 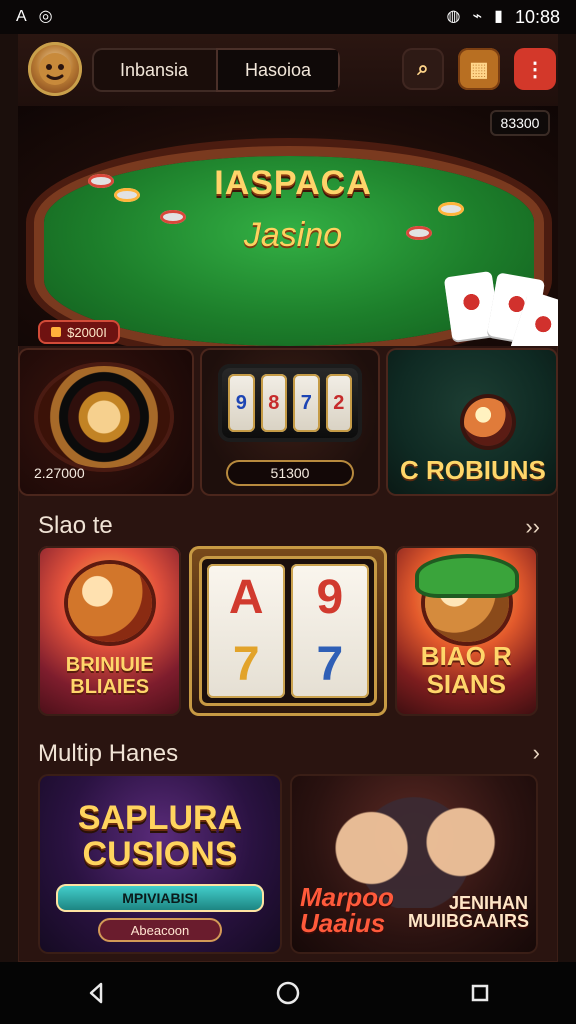 What do you see at coordinates (536, 753) in the screenshot?
I see `section-arrow-multi: ›` at bounding box center [536, 753].